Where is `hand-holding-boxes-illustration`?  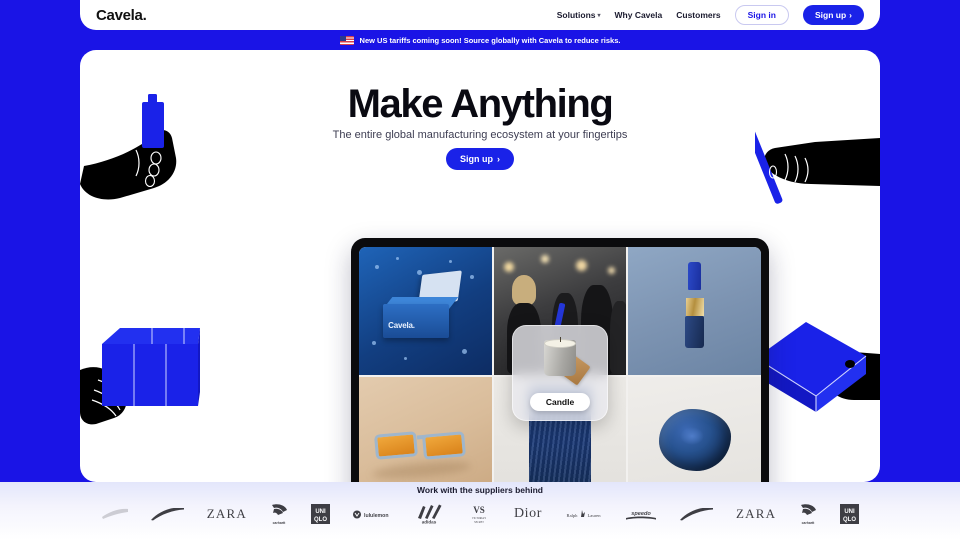 hand-holding-boxes-illustration is located at coordinates (140, 376).